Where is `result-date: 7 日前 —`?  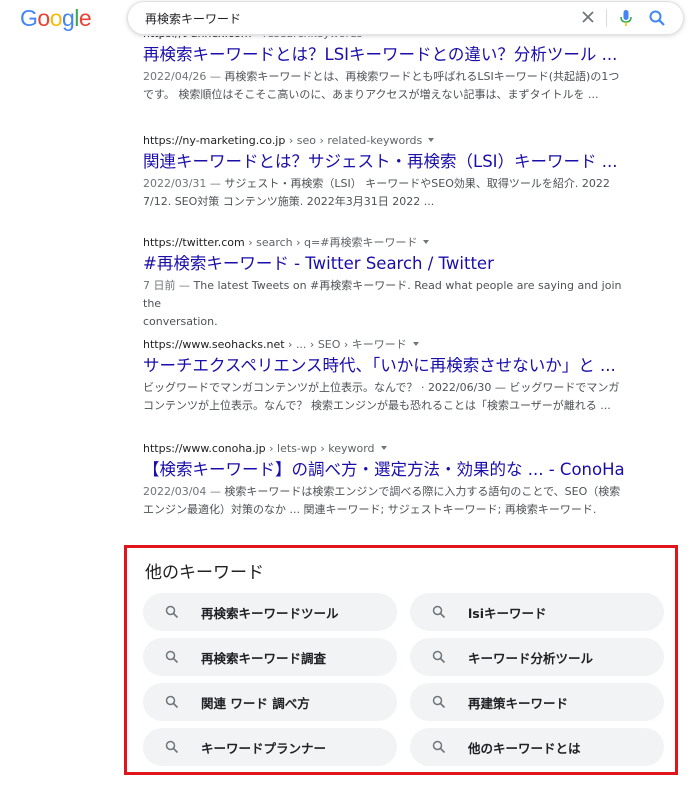 result-date: 7 日前 — is located at coordinates (168, 285).